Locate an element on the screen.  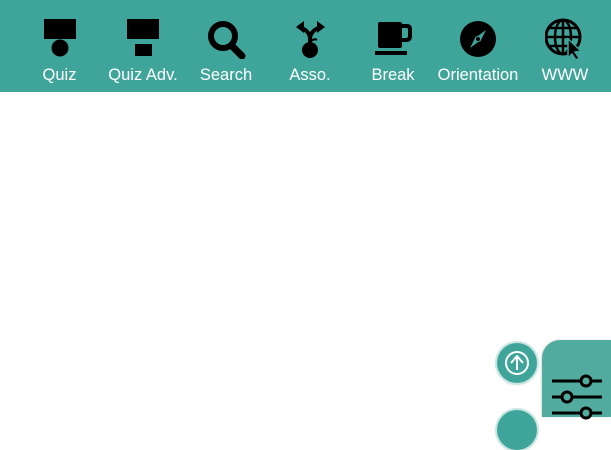
search-icon is located at coordinates (226, 38).